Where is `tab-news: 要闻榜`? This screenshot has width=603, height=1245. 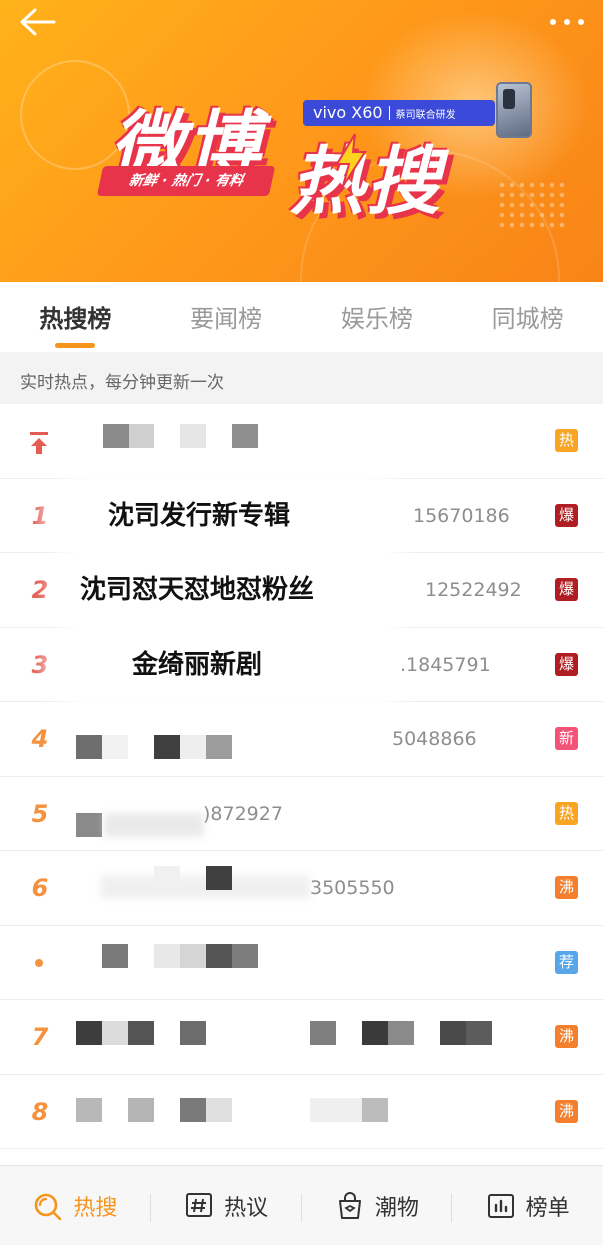
tab-news: 要闻榜 is located at coordinates (226, 317).